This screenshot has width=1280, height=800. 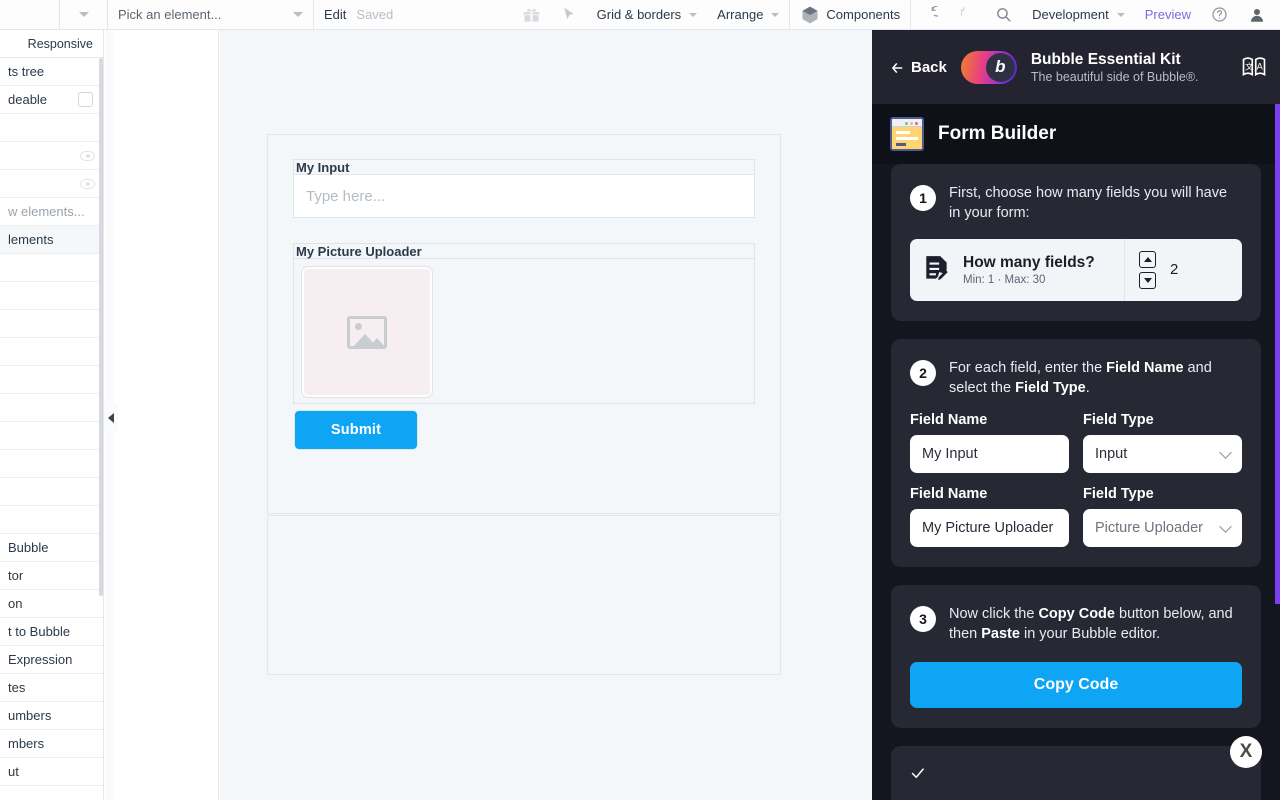 What do you see at coordinates (85, 99) in the screenshot?
I see `sidebar-checkbox` at bounding box center [85, 99].